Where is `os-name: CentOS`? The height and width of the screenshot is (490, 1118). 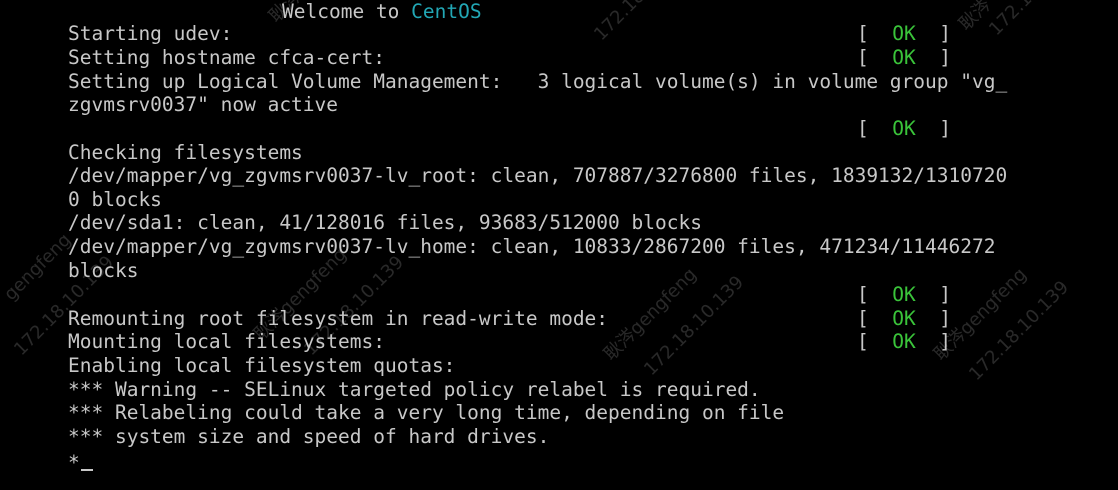 os-name: CentOS is located at coordinates (446, 11).